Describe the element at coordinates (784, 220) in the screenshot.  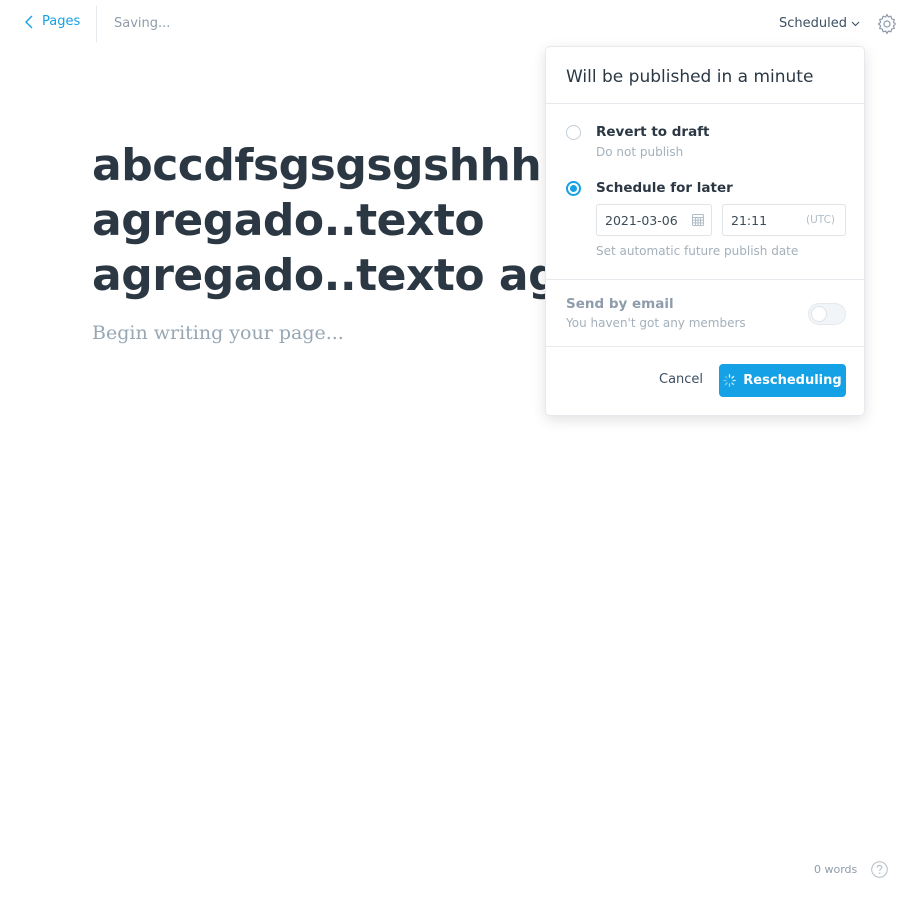
I see `publish-time-input: 21:11 (UTC)` at that location.